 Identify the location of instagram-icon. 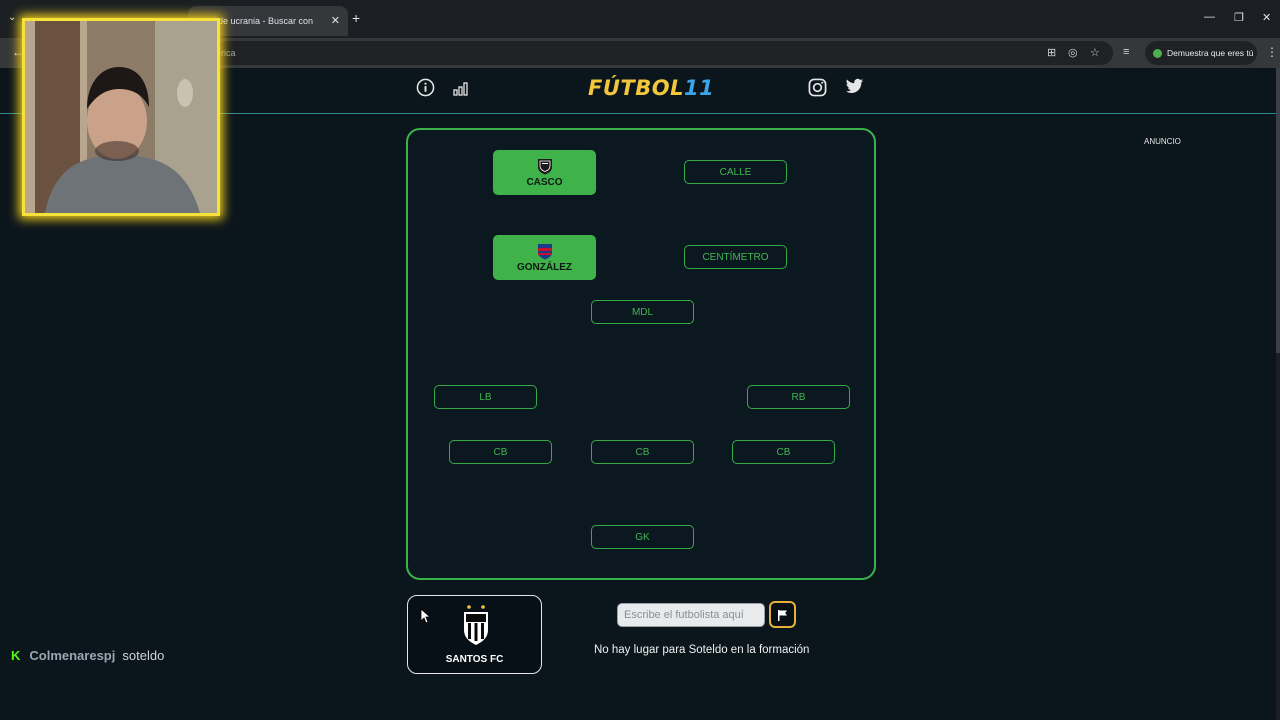
(817, 90).